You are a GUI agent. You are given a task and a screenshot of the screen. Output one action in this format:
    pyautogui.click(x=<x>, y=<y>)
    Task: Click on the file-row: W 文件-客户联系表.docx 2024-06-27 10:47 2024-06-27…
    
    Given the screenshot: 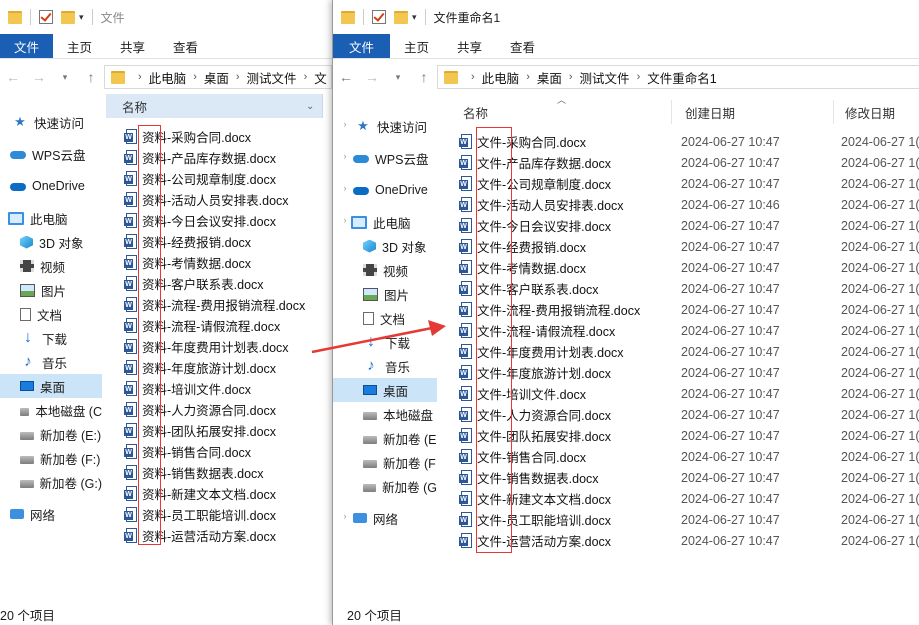 What is the action you would take?
    pyautogui.click(x=689, y=288)
    